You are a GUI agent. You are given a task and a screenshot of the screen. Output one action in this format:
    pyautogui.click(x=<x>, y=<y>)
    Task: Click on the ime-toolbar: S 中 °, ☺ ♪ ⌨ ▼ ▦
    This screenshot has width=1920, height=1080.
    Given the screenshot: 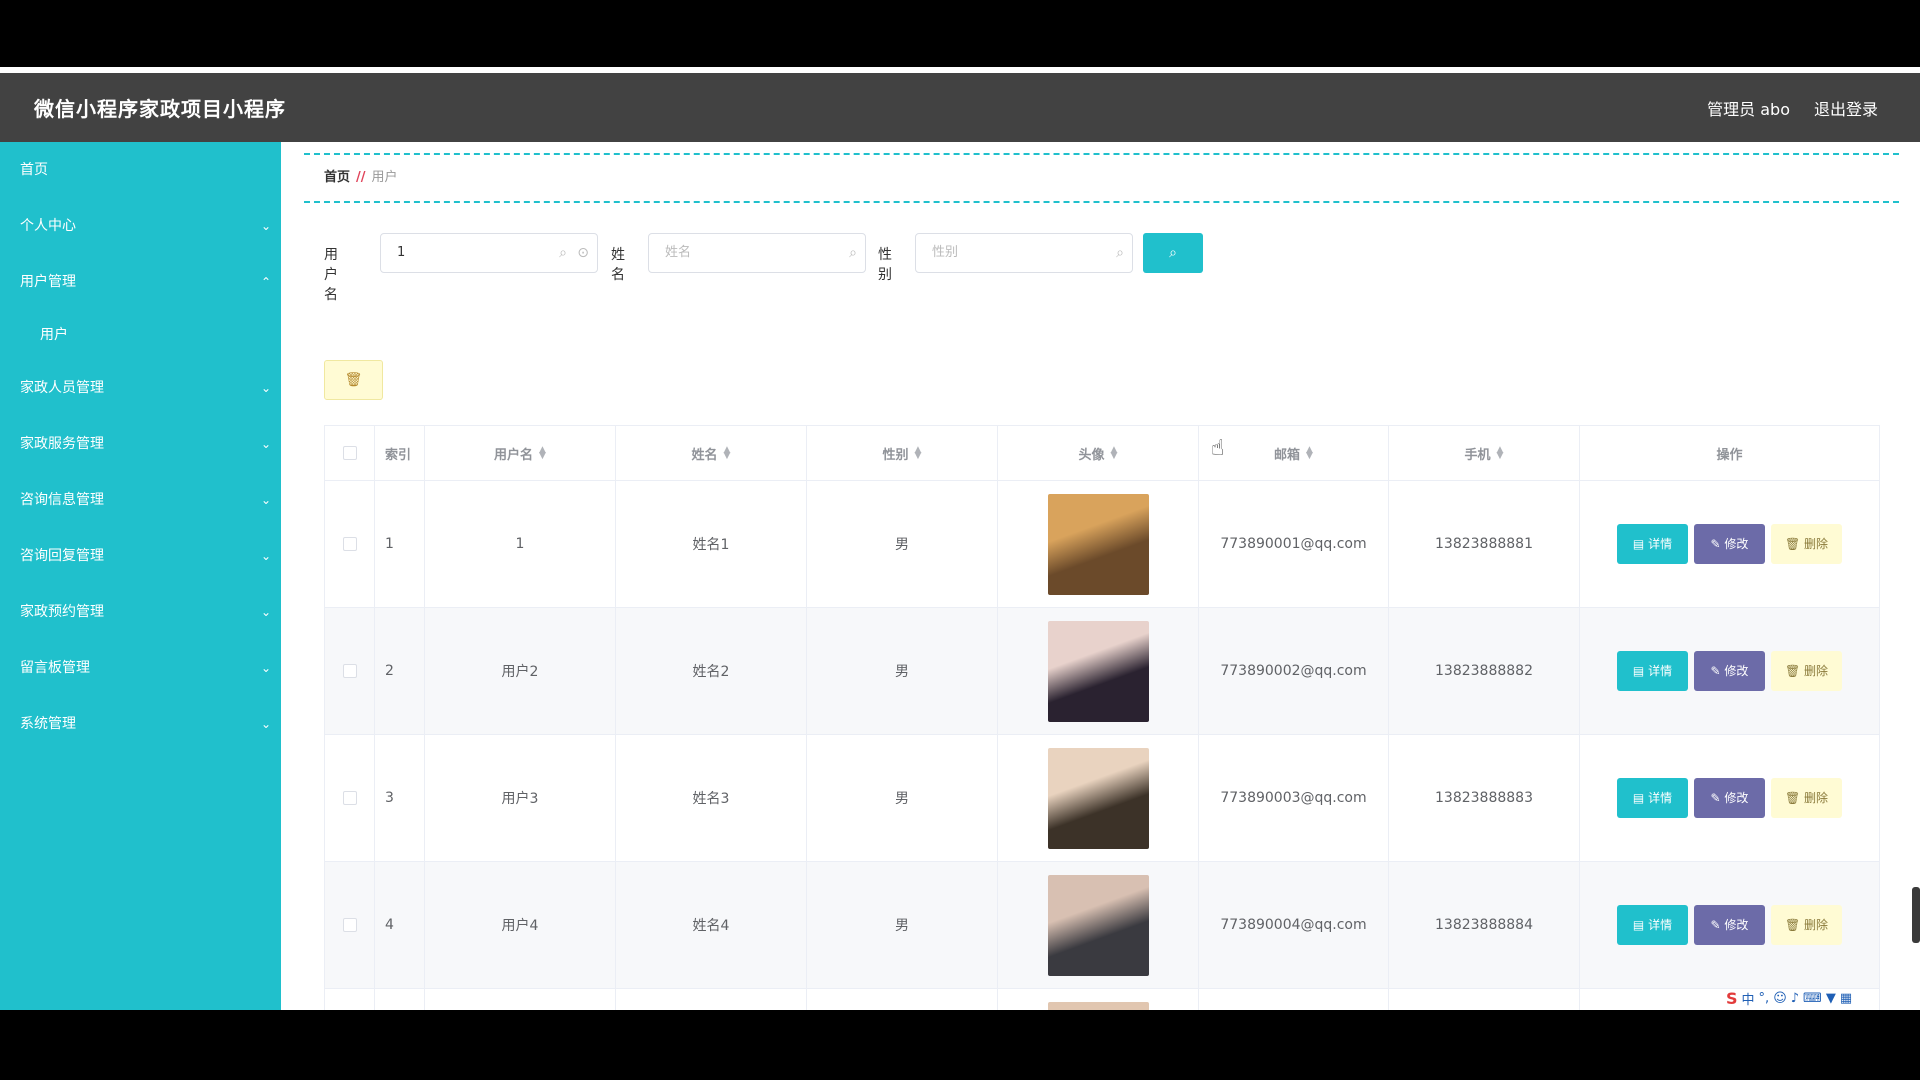 What is the action you would take?
    pyautogui.click(x=1820, y=998)
    